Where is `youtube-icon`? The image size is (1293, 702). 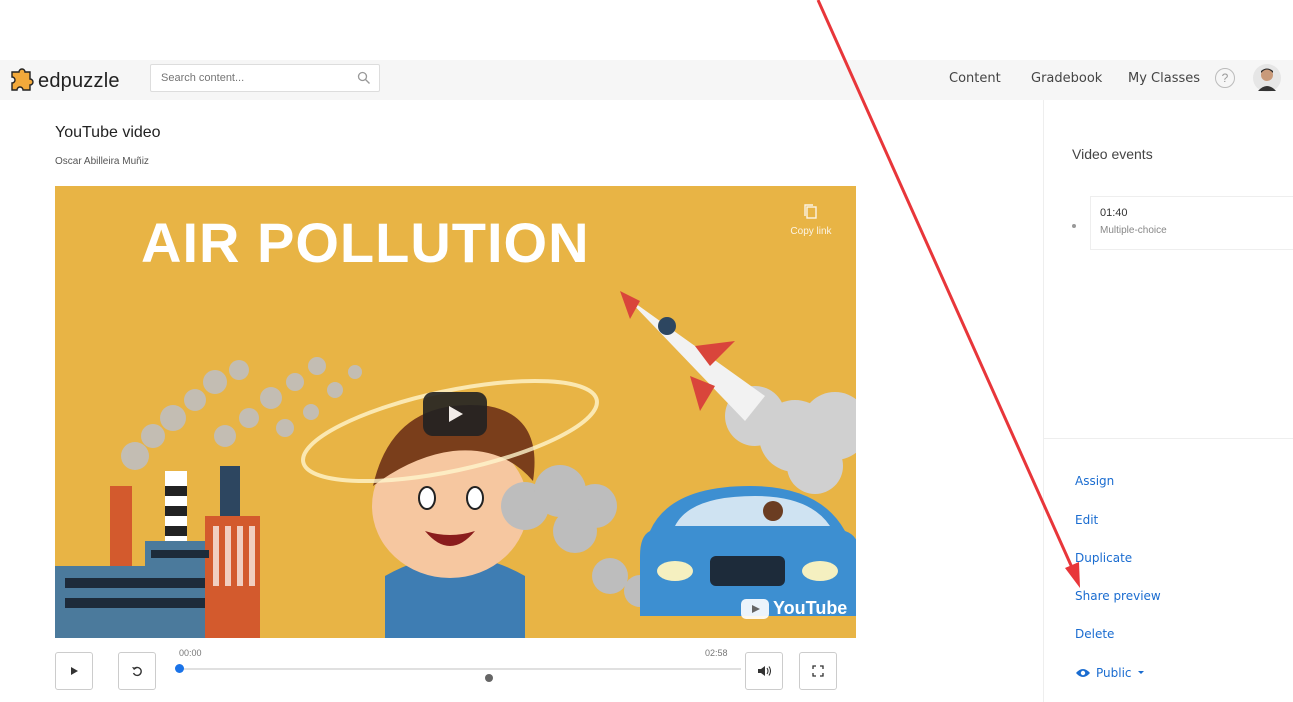 youtube-icon is located at coordinates (755, 608).